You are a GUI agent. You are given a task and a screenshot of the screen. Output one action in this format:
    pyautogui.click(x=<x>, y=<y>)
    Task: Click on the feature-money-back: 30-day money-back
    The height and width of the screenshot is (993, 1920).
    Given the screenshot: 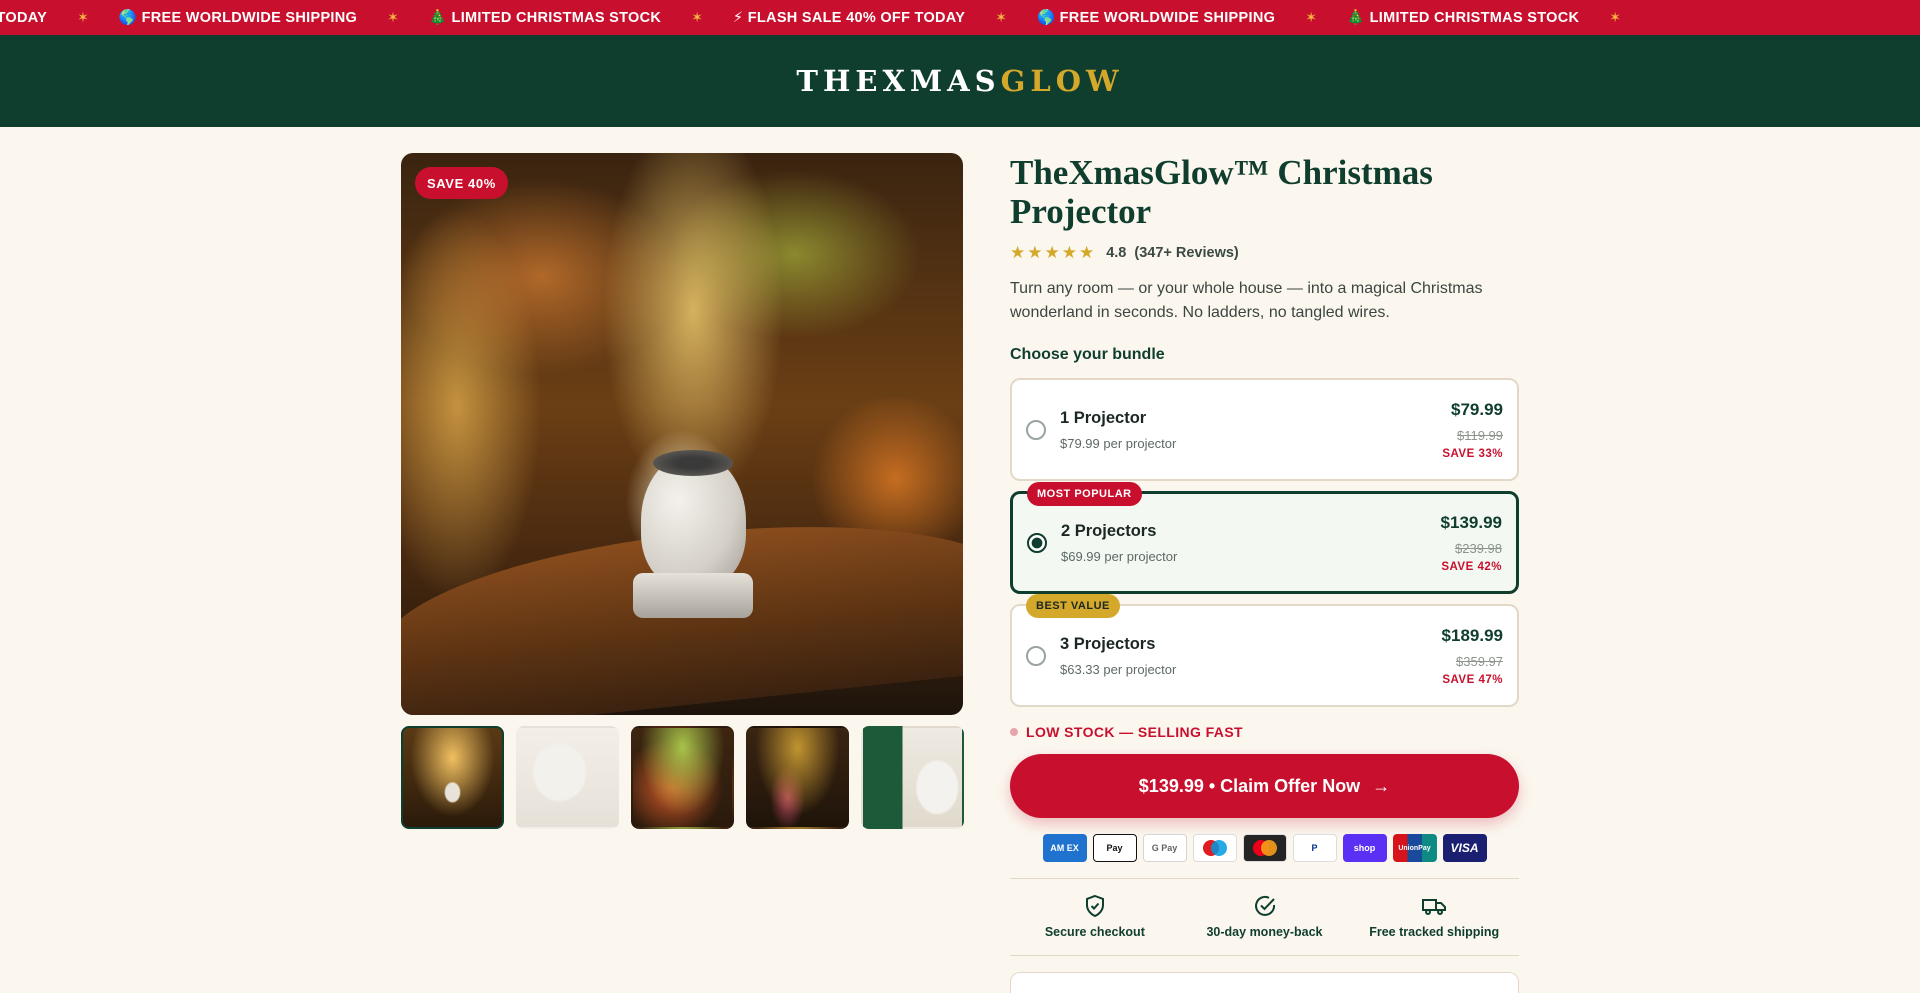 What is the action you would take?
    pyautogui.click(x=1265, y=916)
    